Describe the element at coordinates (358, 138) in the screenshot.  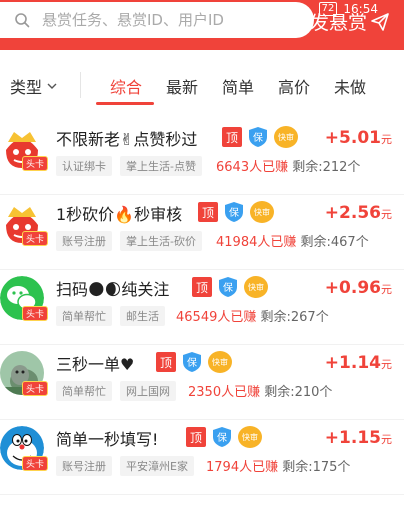
I see `reward-amount: +5.01元` at that location.